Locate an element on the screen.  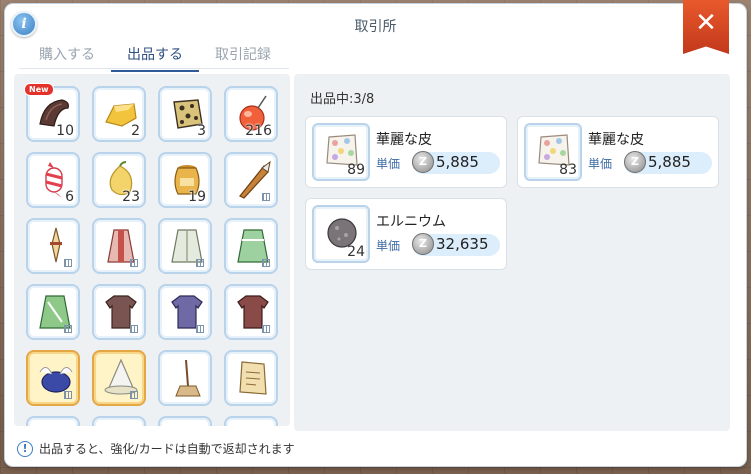
close-button: ✕ is located at coordinates (706, 27).